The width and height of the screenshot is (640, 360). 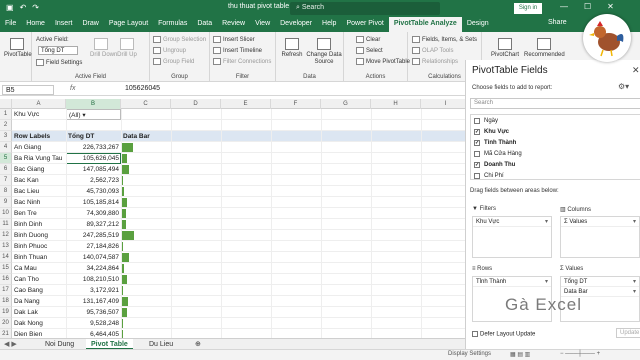 I want to click on area-field-item: Σ Values ▾, so click(x=600, y=222).